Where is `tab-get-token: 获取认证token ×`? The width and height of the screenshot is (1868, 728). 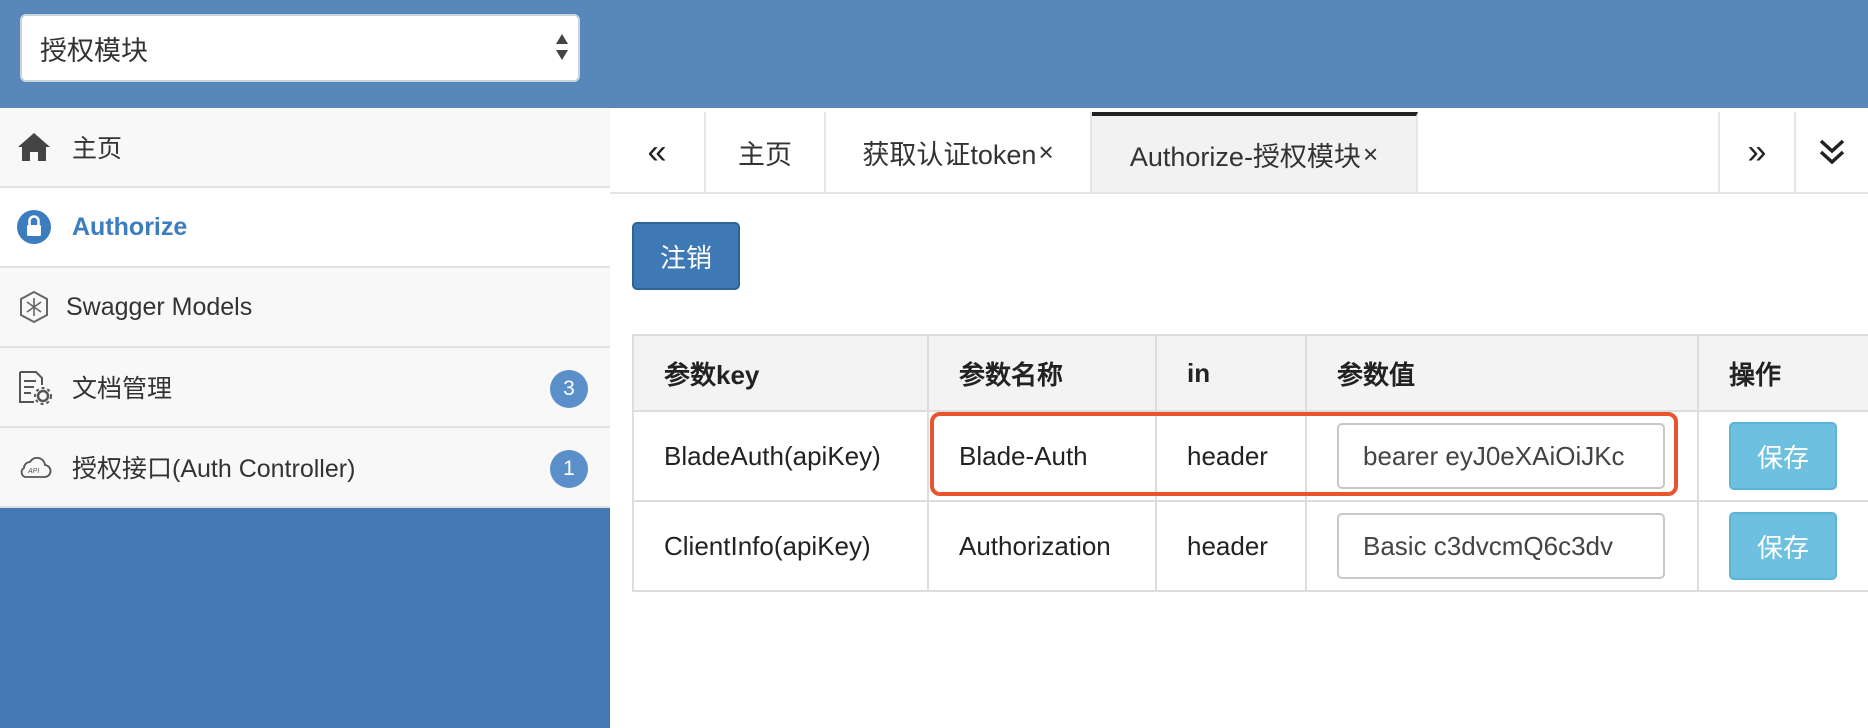 tab-get-token: 获取认证token × is located at coordinates (959, 152).